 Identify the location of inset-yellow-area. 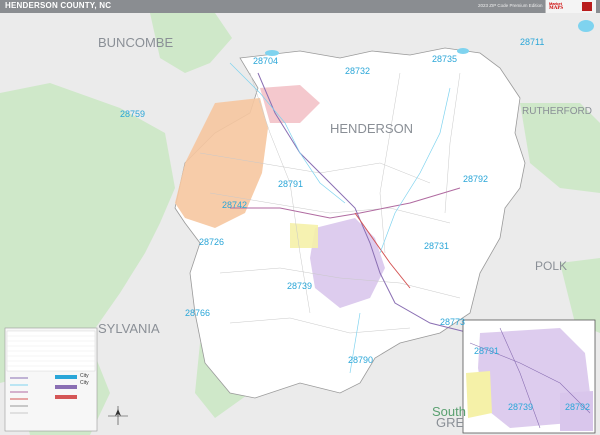
(479, 394).